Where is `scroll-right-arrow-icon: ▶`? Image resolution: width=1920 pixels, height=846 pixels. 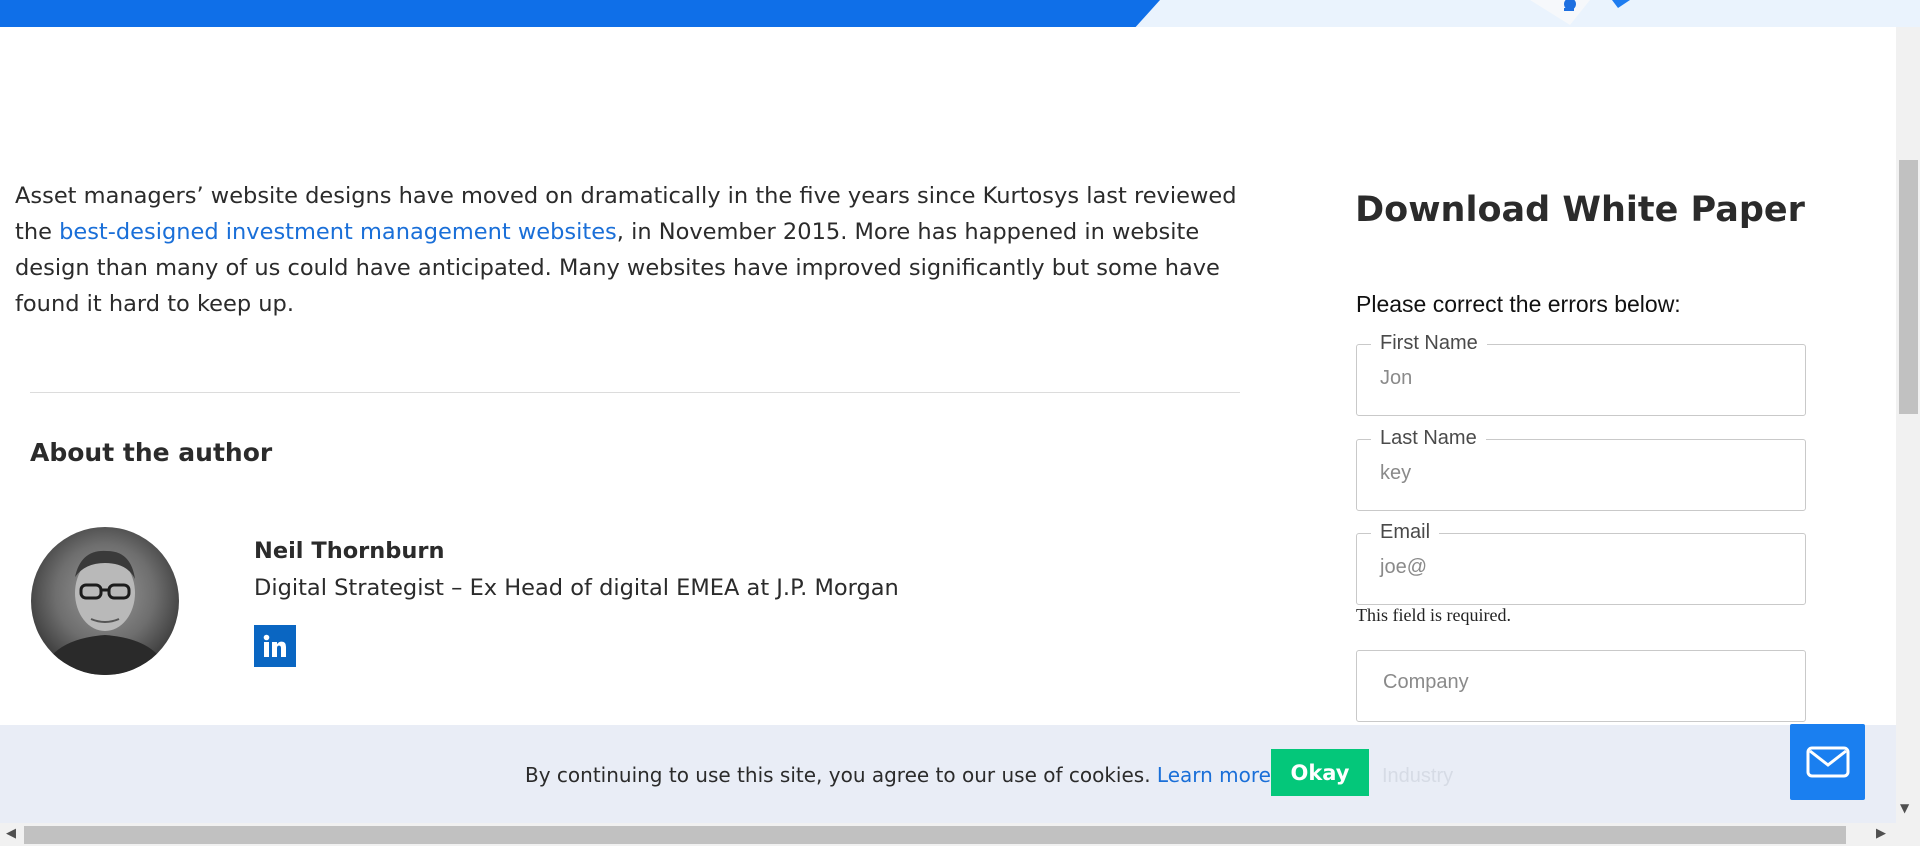 scroll-right-arrow-icon: ▶ is located at coordinates (1881, 833).